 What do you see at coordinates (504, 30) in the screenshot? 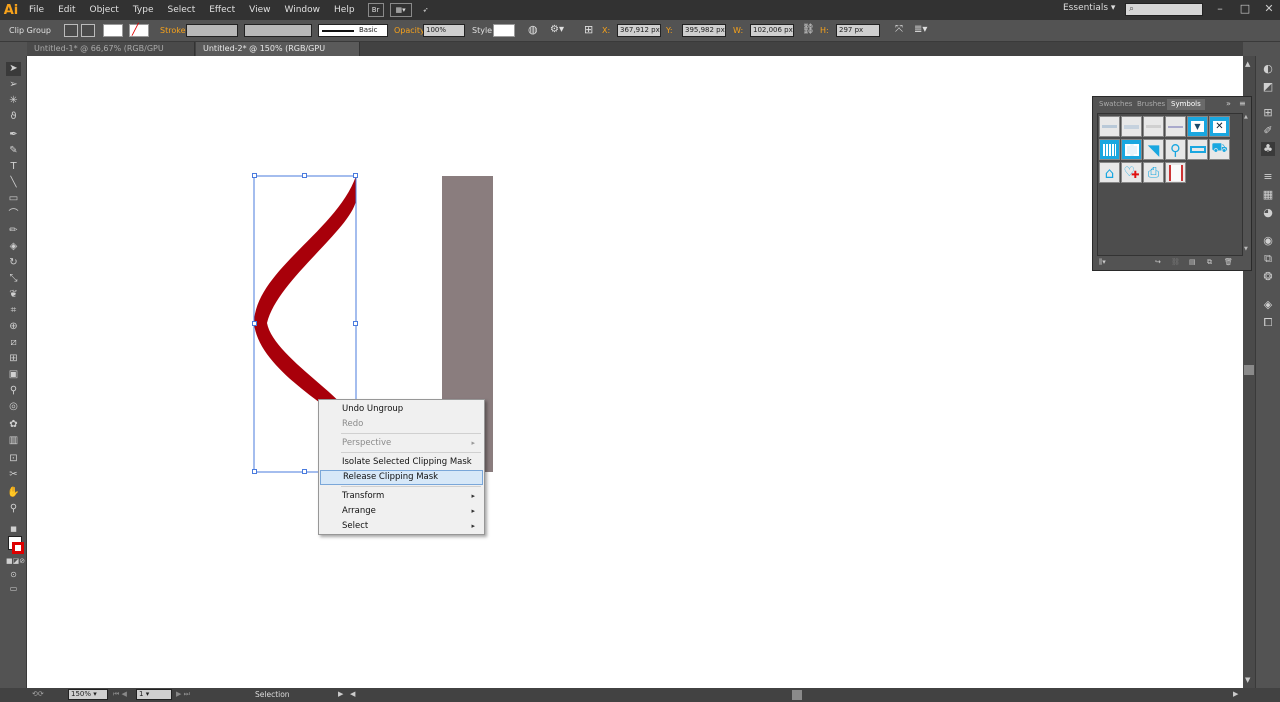
I see `graphic-style-picker` at bounding box center [504, 30].